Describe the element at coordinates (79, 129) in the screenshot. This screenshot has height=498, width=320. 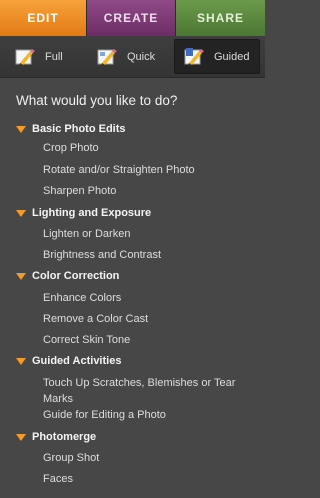
I see `section-title: Basic Photo Edits` at that location.